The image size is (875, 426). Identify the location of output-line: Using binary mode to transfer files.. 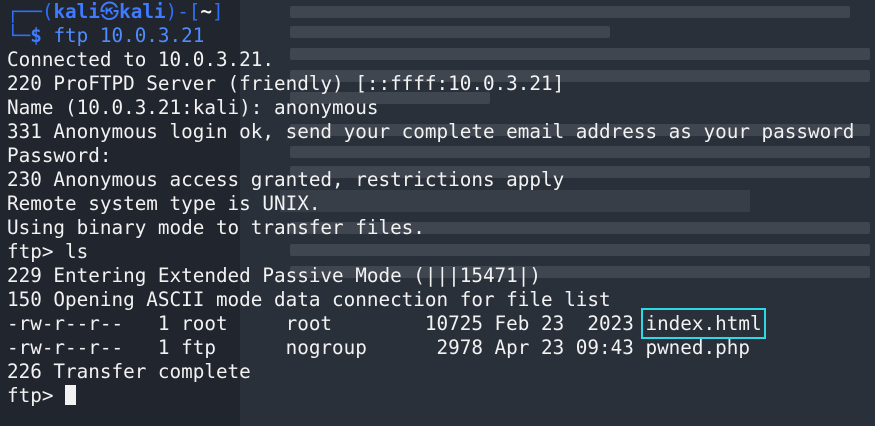
(216, 227).